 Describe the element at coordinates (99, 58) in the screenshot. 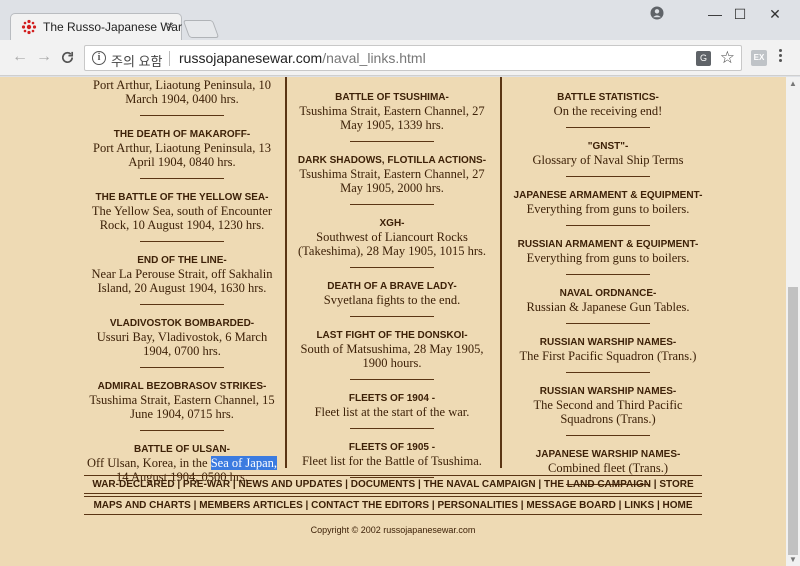

I see `info-icon: i` at that location.